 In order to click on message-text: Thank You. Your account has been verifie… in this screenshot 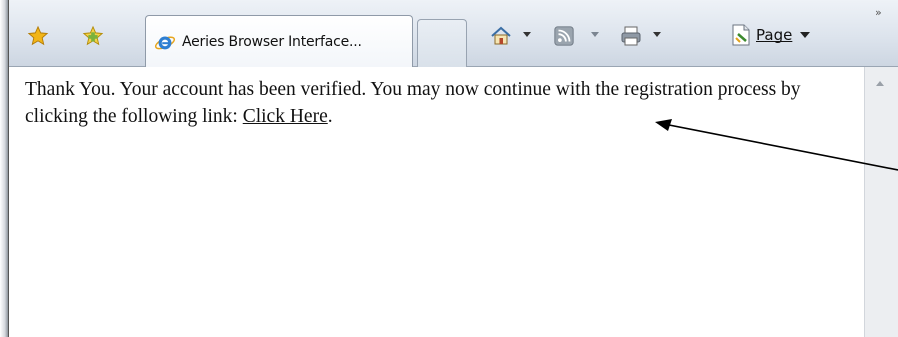, I will do `click(413, 103)`.